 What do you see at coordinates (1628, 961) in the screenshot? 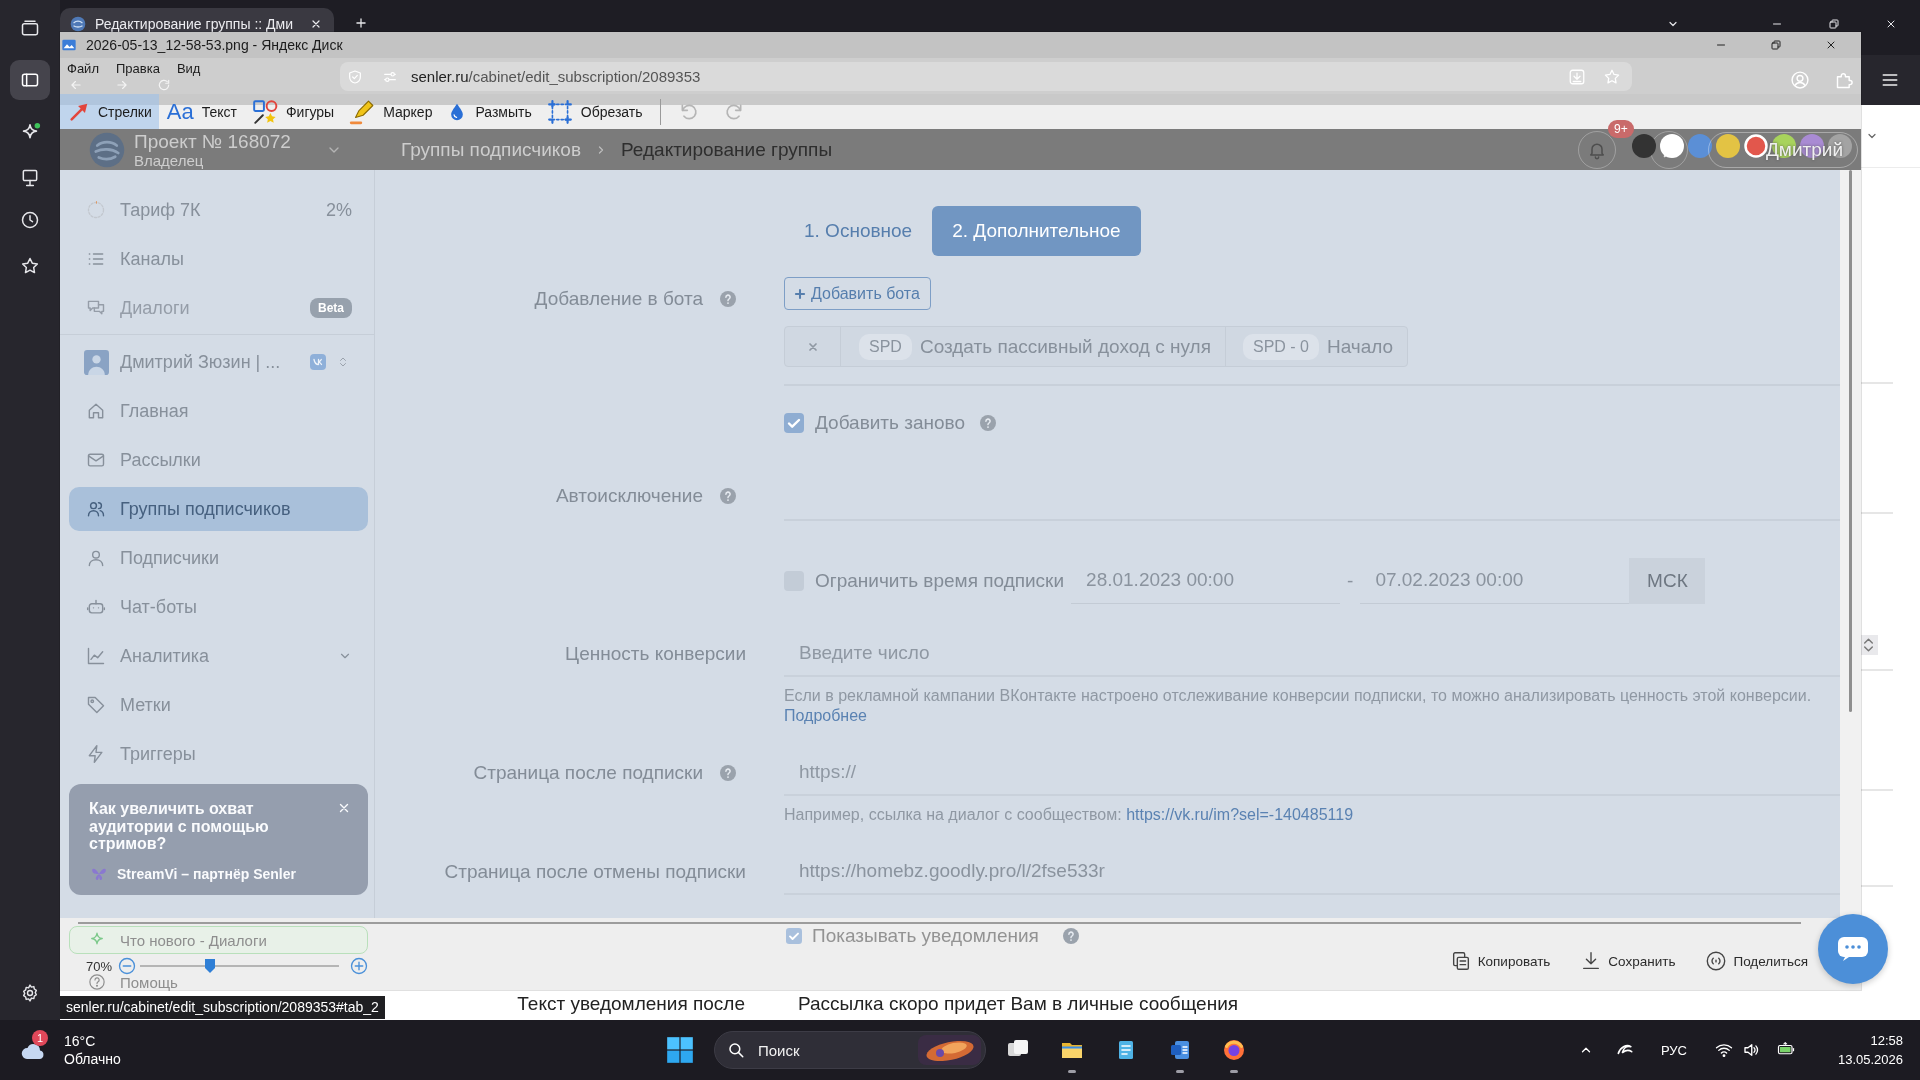
I see `save-button: Сохранить` at bounding box center [1628, 961].